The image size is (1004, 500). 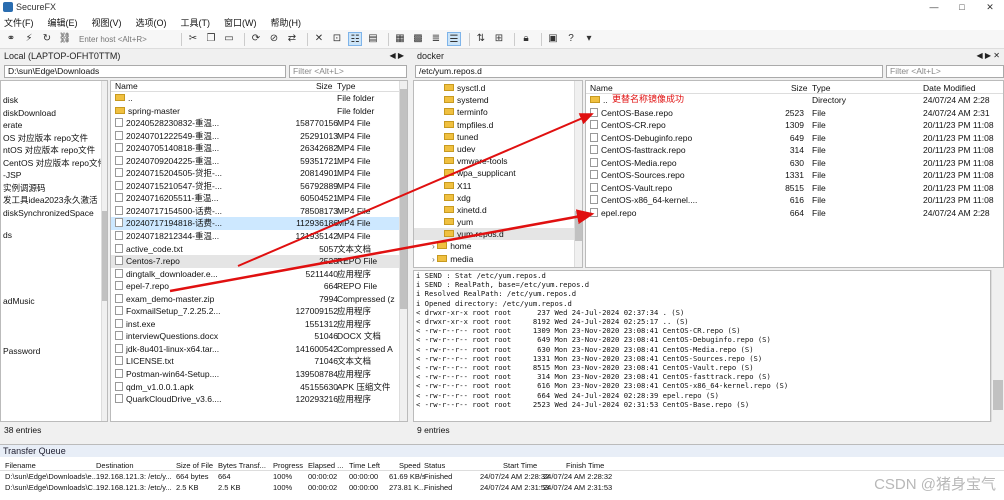 I want to click on arrow-centos-to-base, so click(x=415, y=190).